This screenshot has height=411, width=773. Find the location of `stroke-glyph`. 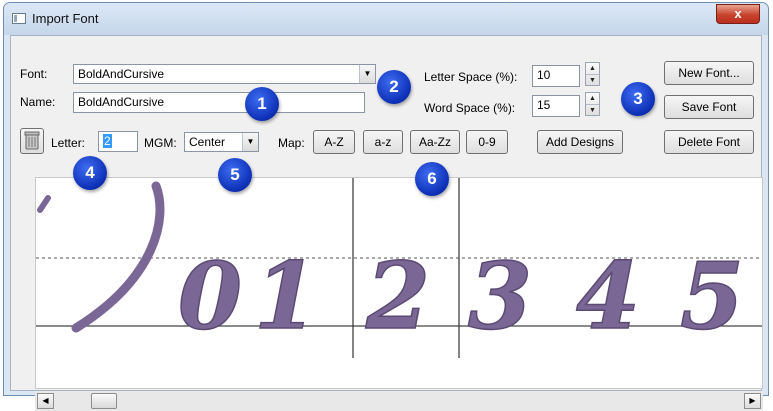

stroke-glyph is located at coordinates (118, 257).